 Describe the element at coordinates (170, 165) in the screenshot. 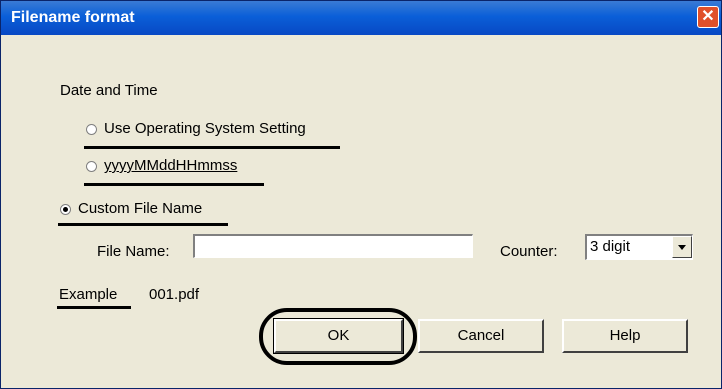

I see `yyyymmddhhmmss-label: yyyyMMddHHmmss` at that location.